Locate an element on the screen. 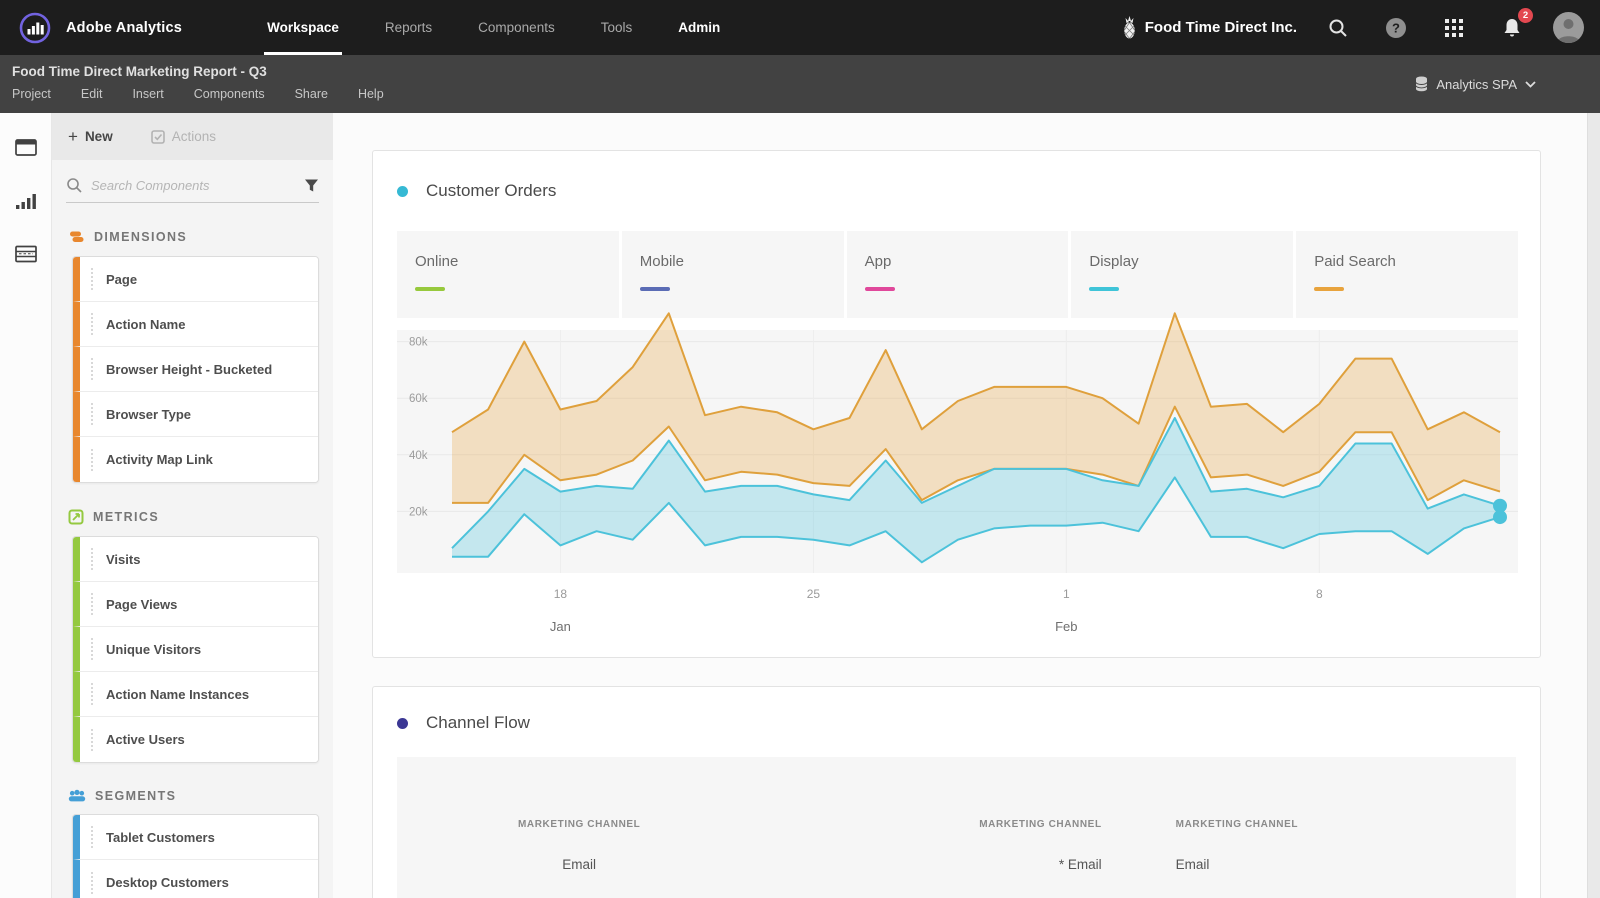  nav-item: Admin is located at coordinates (699, 27).